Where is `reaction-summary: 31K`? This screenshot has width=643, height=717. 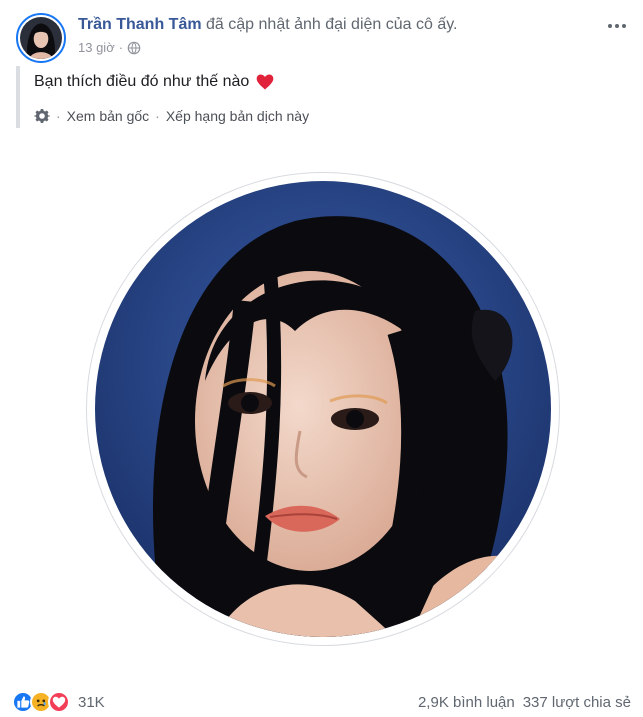
reaction-summary: 31K is located at coordinates (58, 702).